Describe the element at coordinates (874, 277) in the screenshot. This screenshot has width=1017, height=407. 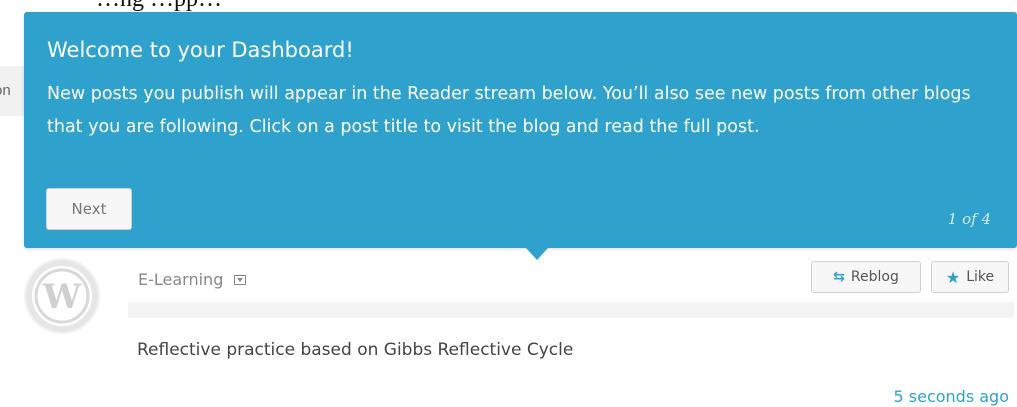
I see `reblog-label: Reblog` at that location.